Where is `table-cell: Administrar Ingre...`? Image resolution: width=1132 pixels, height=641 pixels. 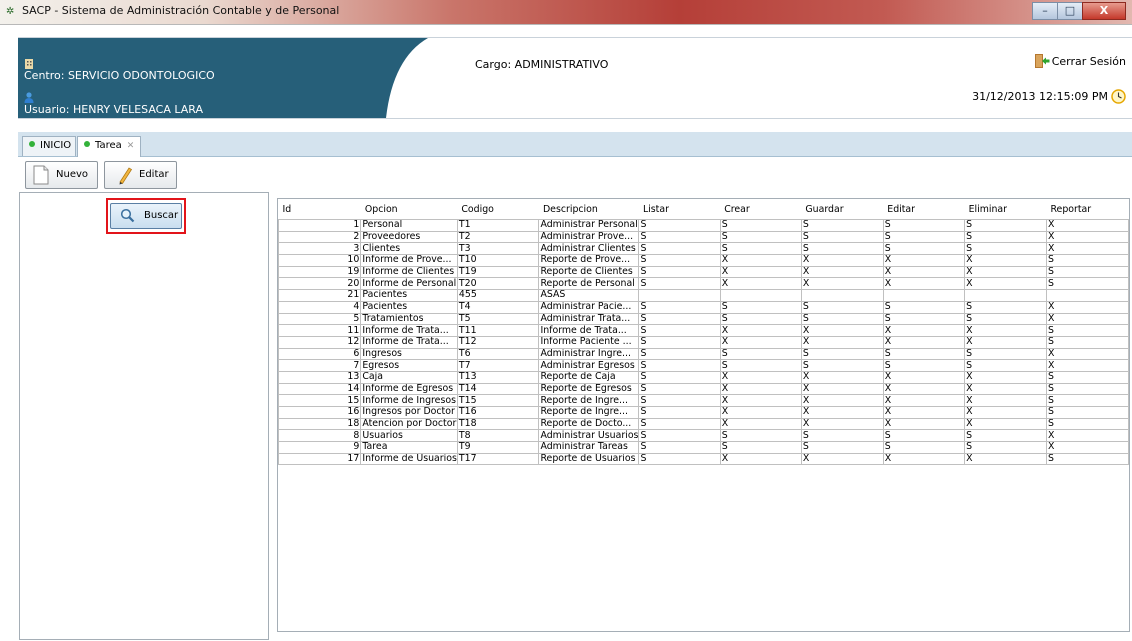 table-cell: Administrar Ingre... is located at coordinates (589, 354).